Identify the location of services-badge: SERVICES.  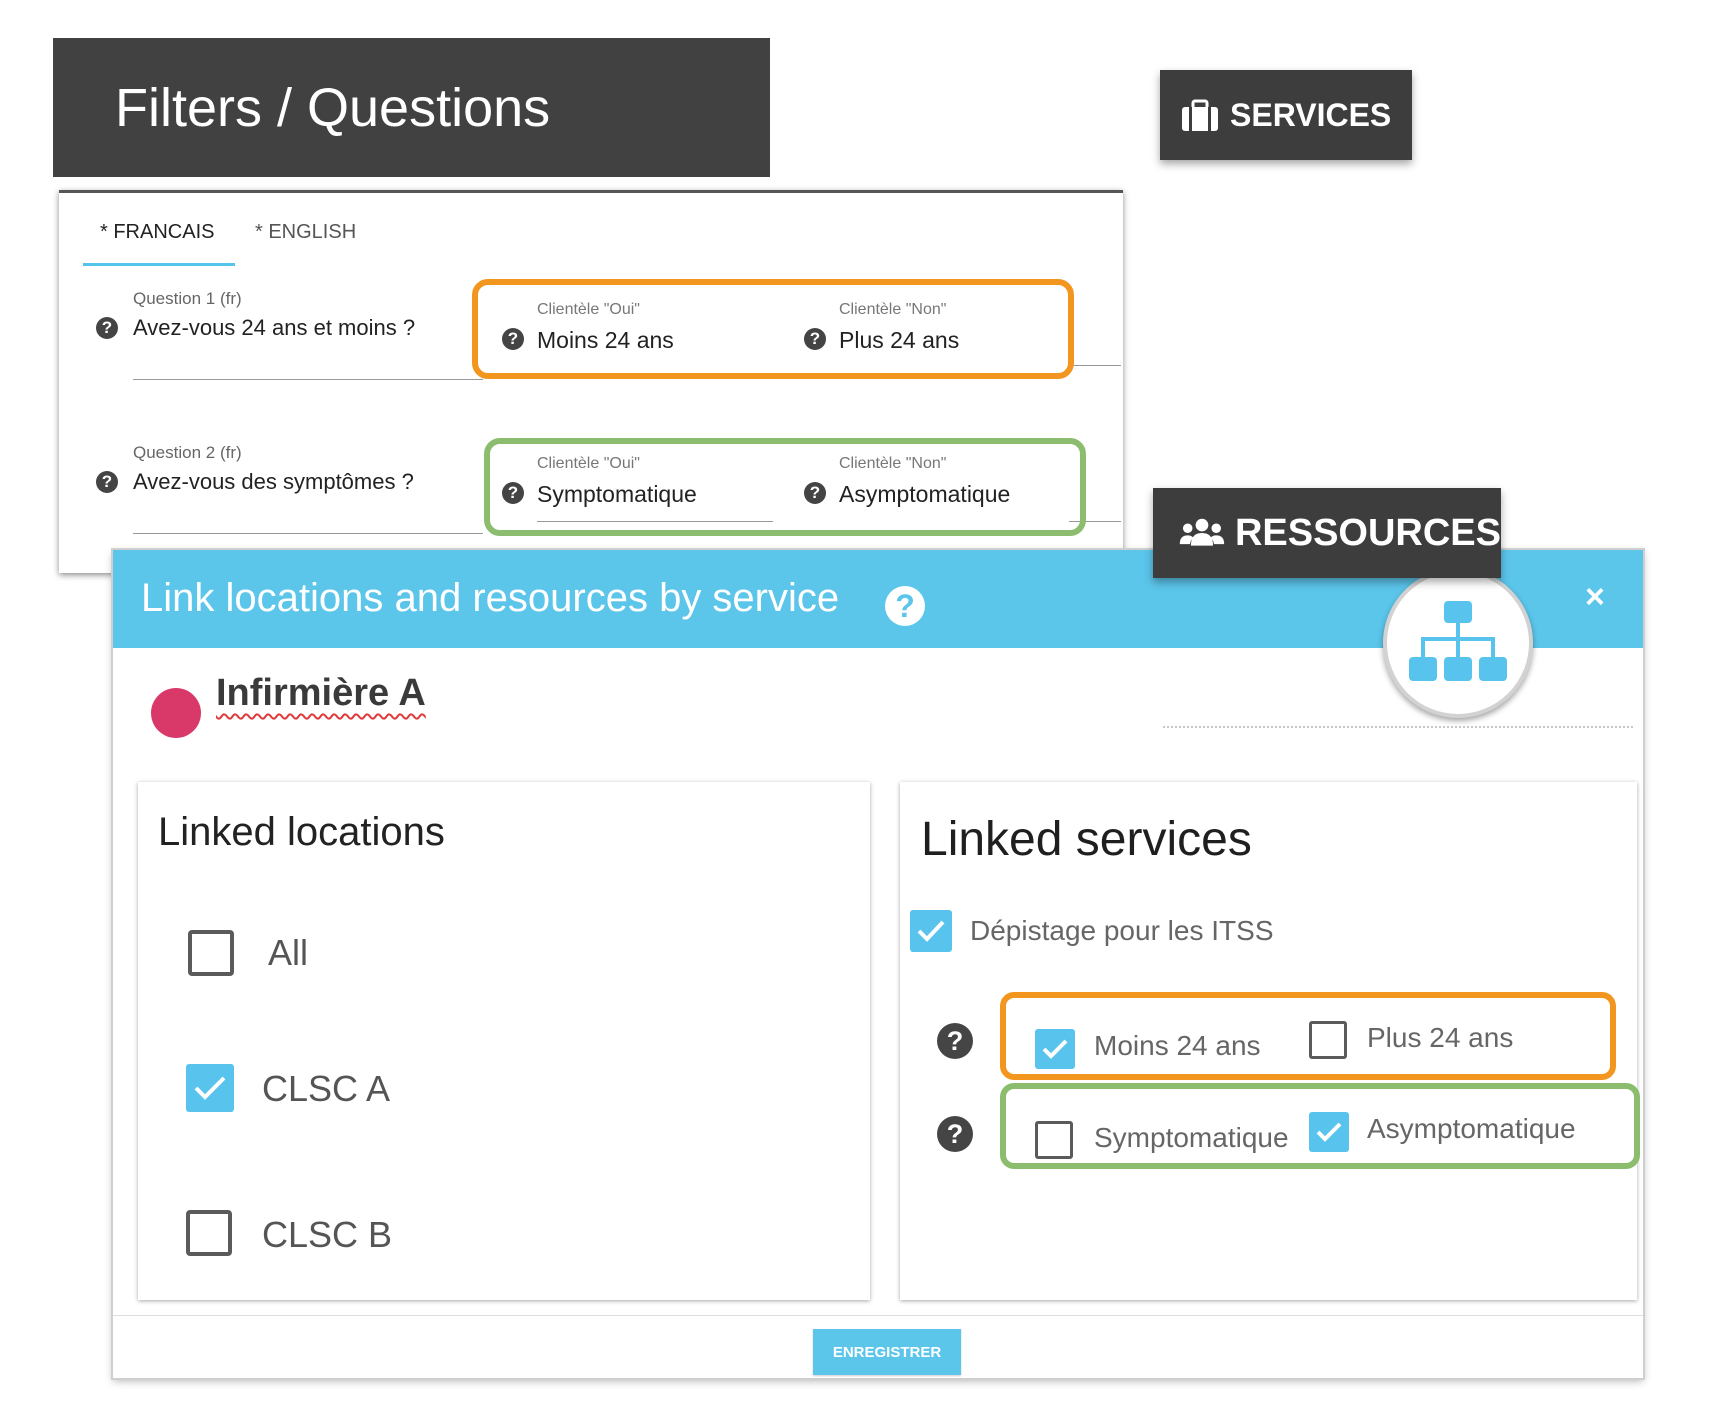
(1286, 115).